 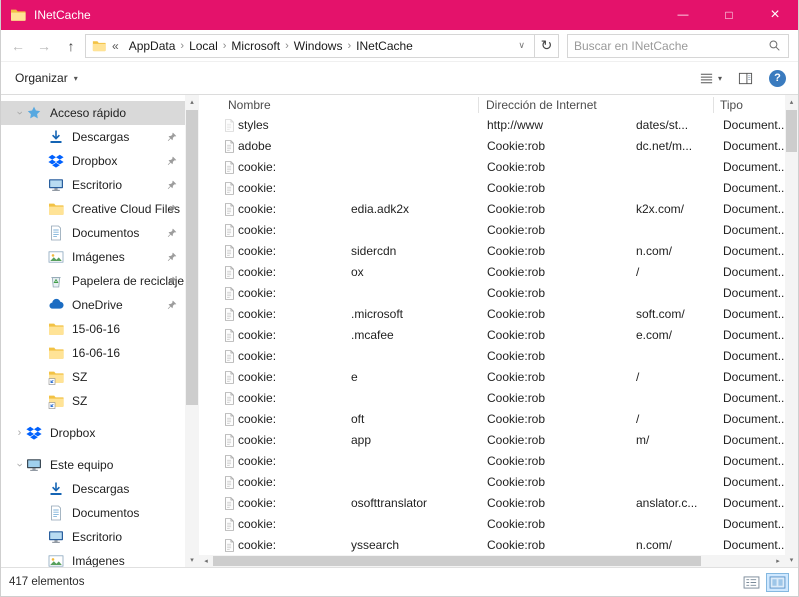 I want to click on sidebar-scrollbar: ▴ ▾, so click(x=192, y=331).